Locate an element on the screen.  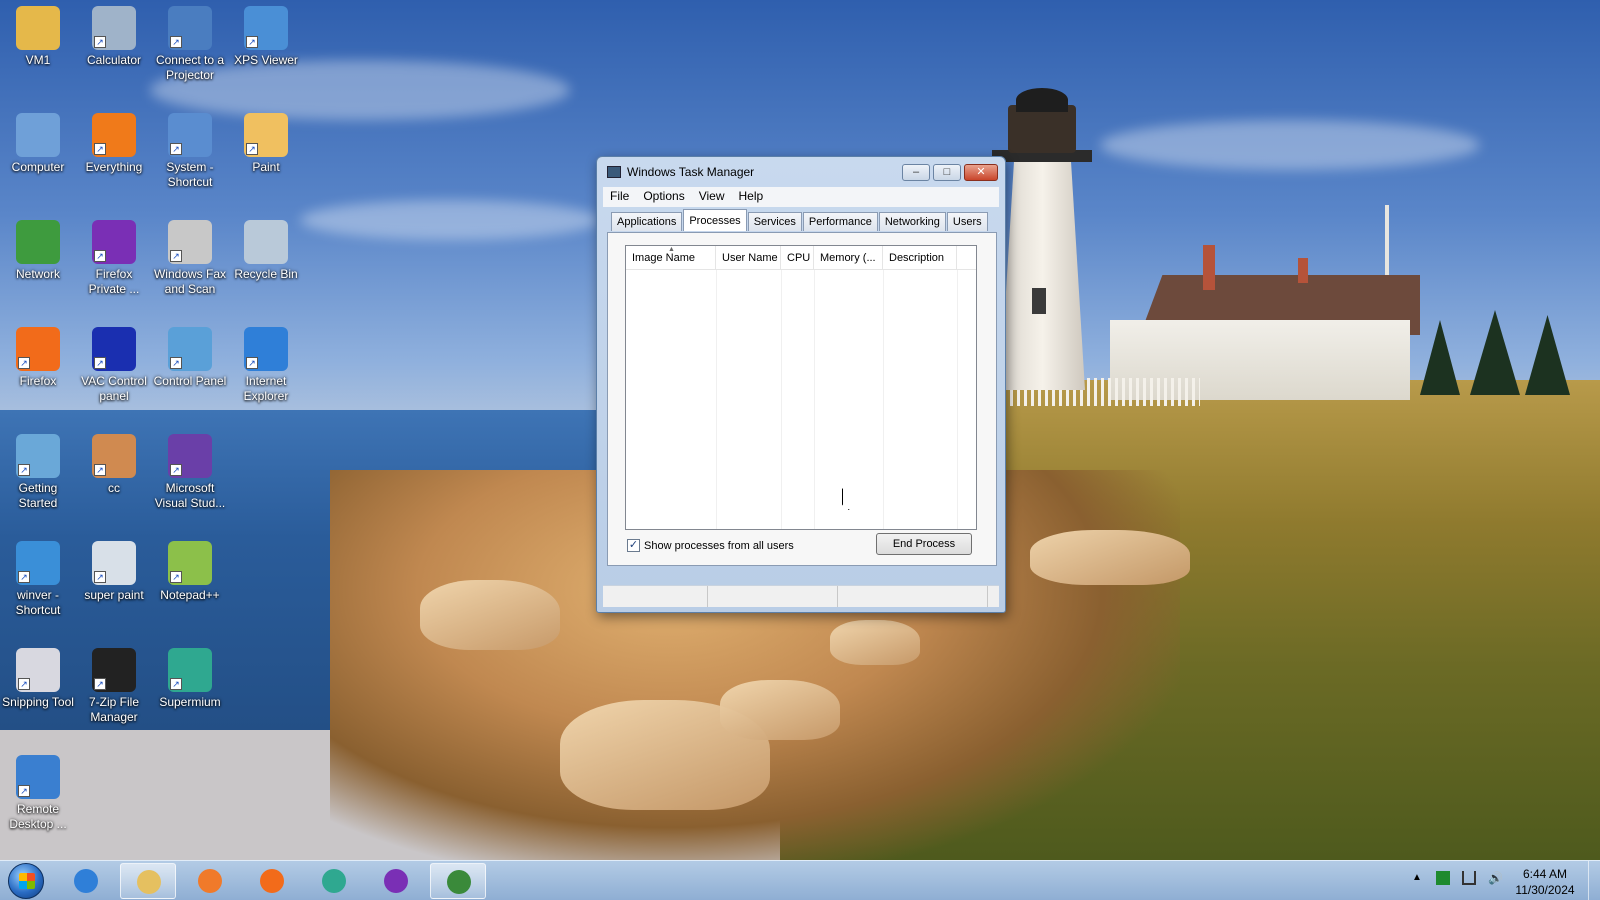
taskbar-task-manager-button is located at coordinates (458, 881).